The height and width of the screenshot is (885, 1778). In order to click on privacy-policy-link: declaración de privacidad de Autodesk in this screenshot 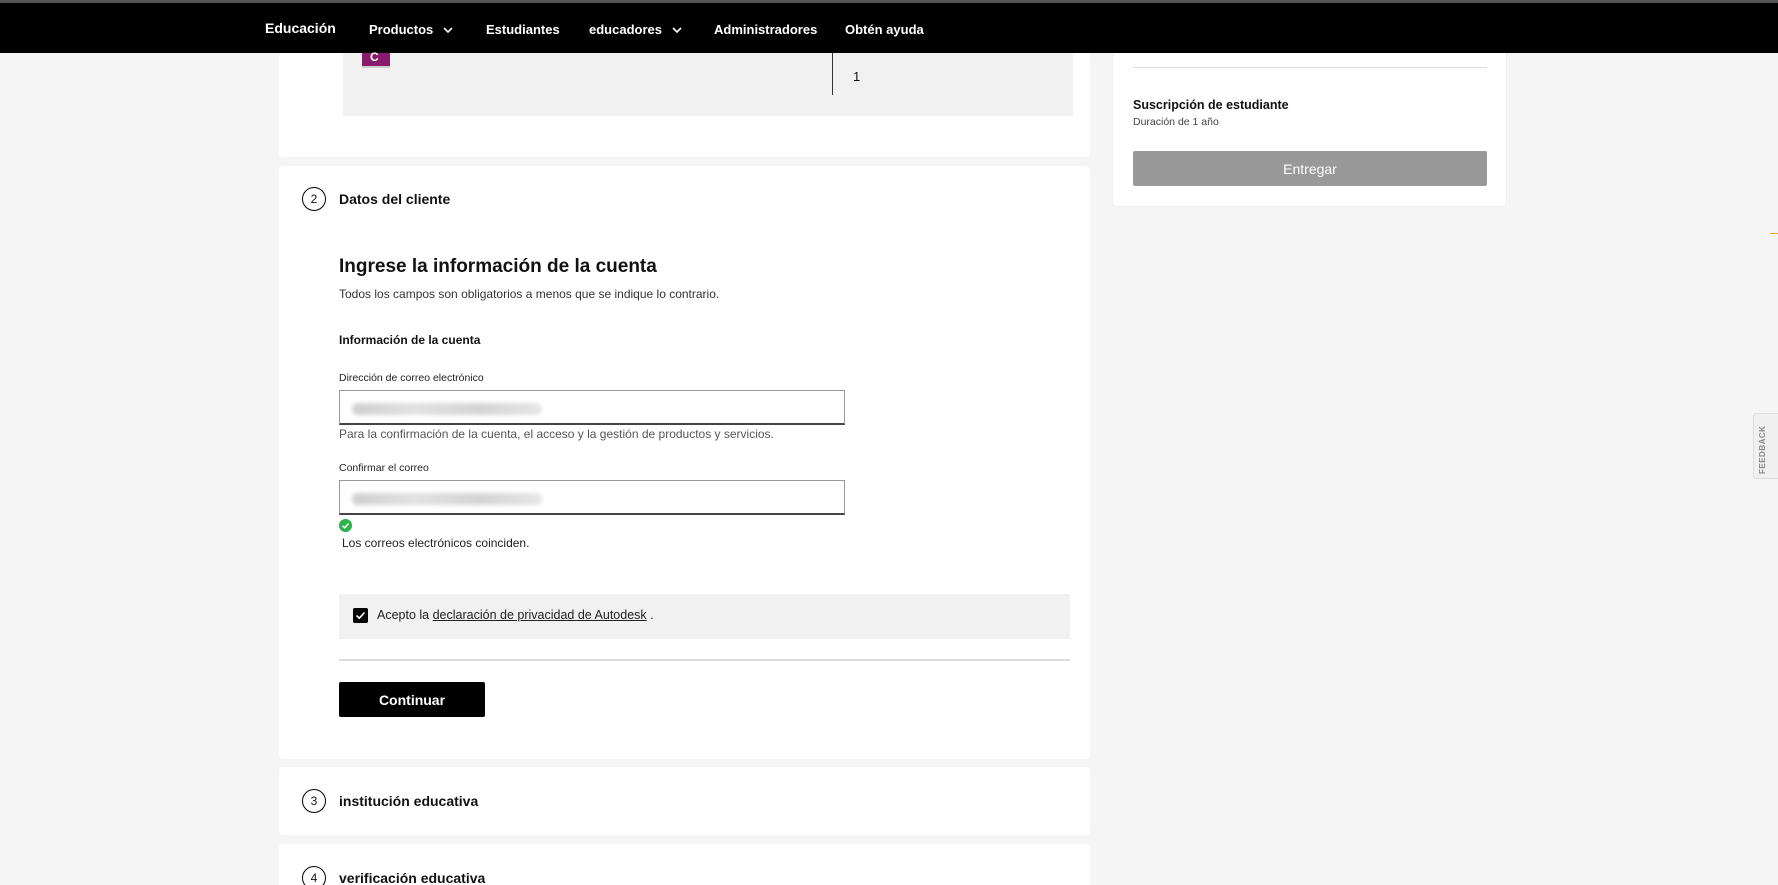, I will do `click(540, 615)`.